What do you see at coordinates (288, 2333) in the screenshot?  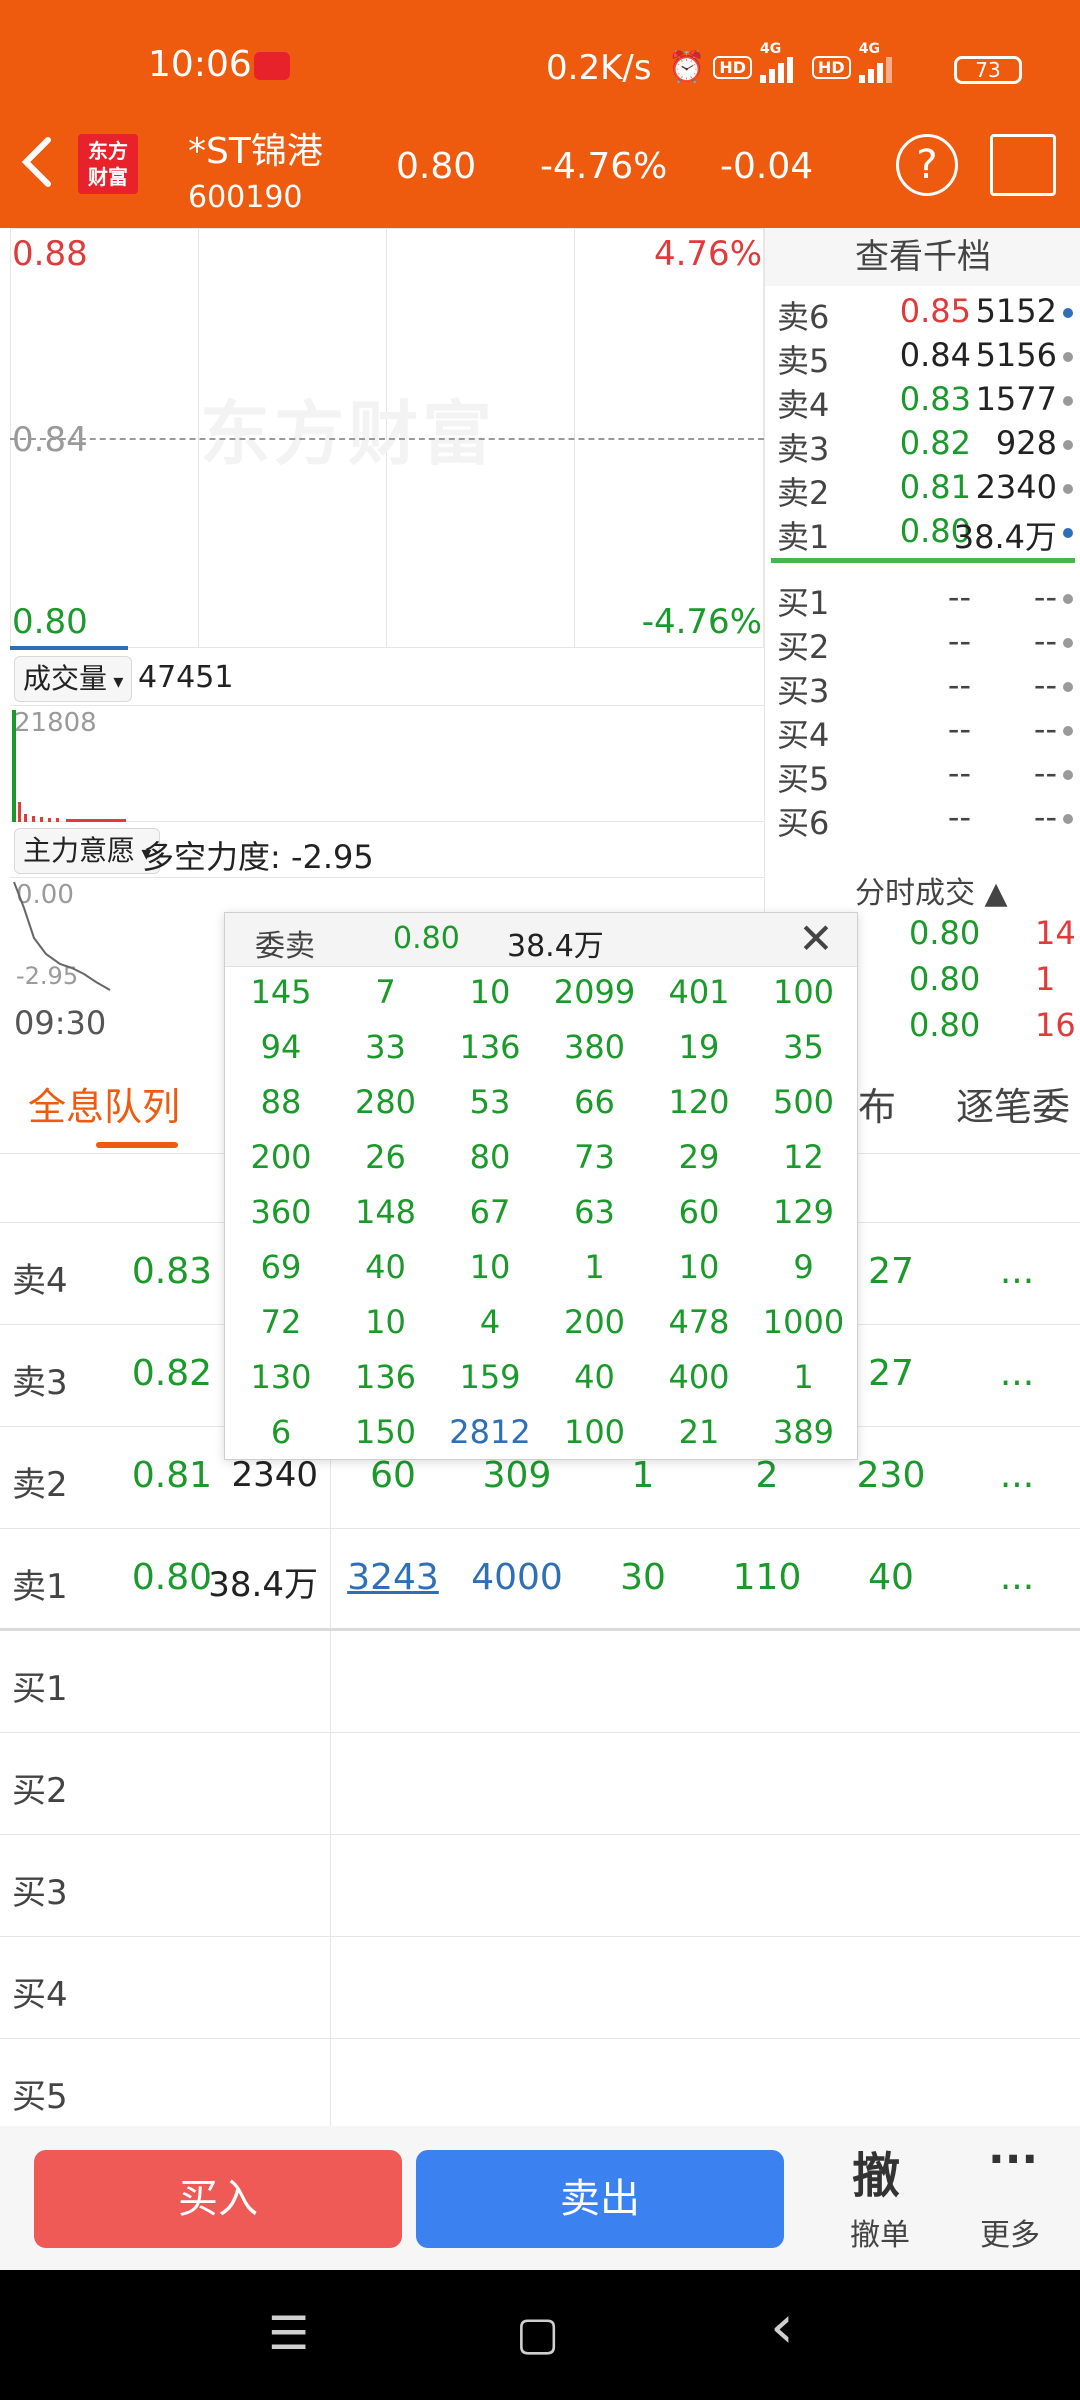 I see `menu-icon: ☰` at bounding box center [288, 2333].